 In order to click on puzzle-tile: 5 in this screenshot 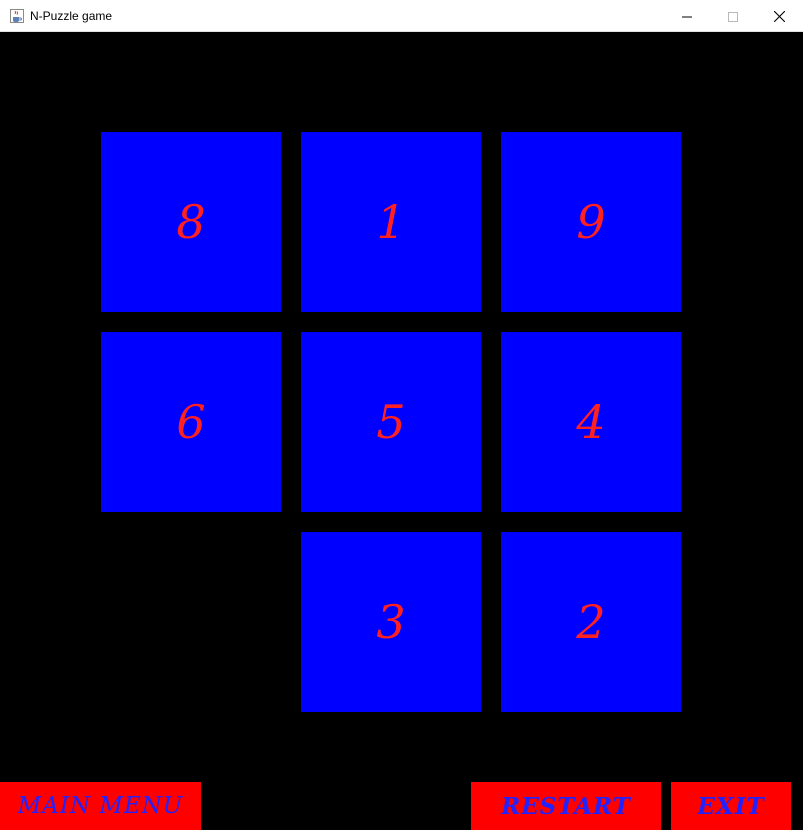, I will do `click(391, 422)`.